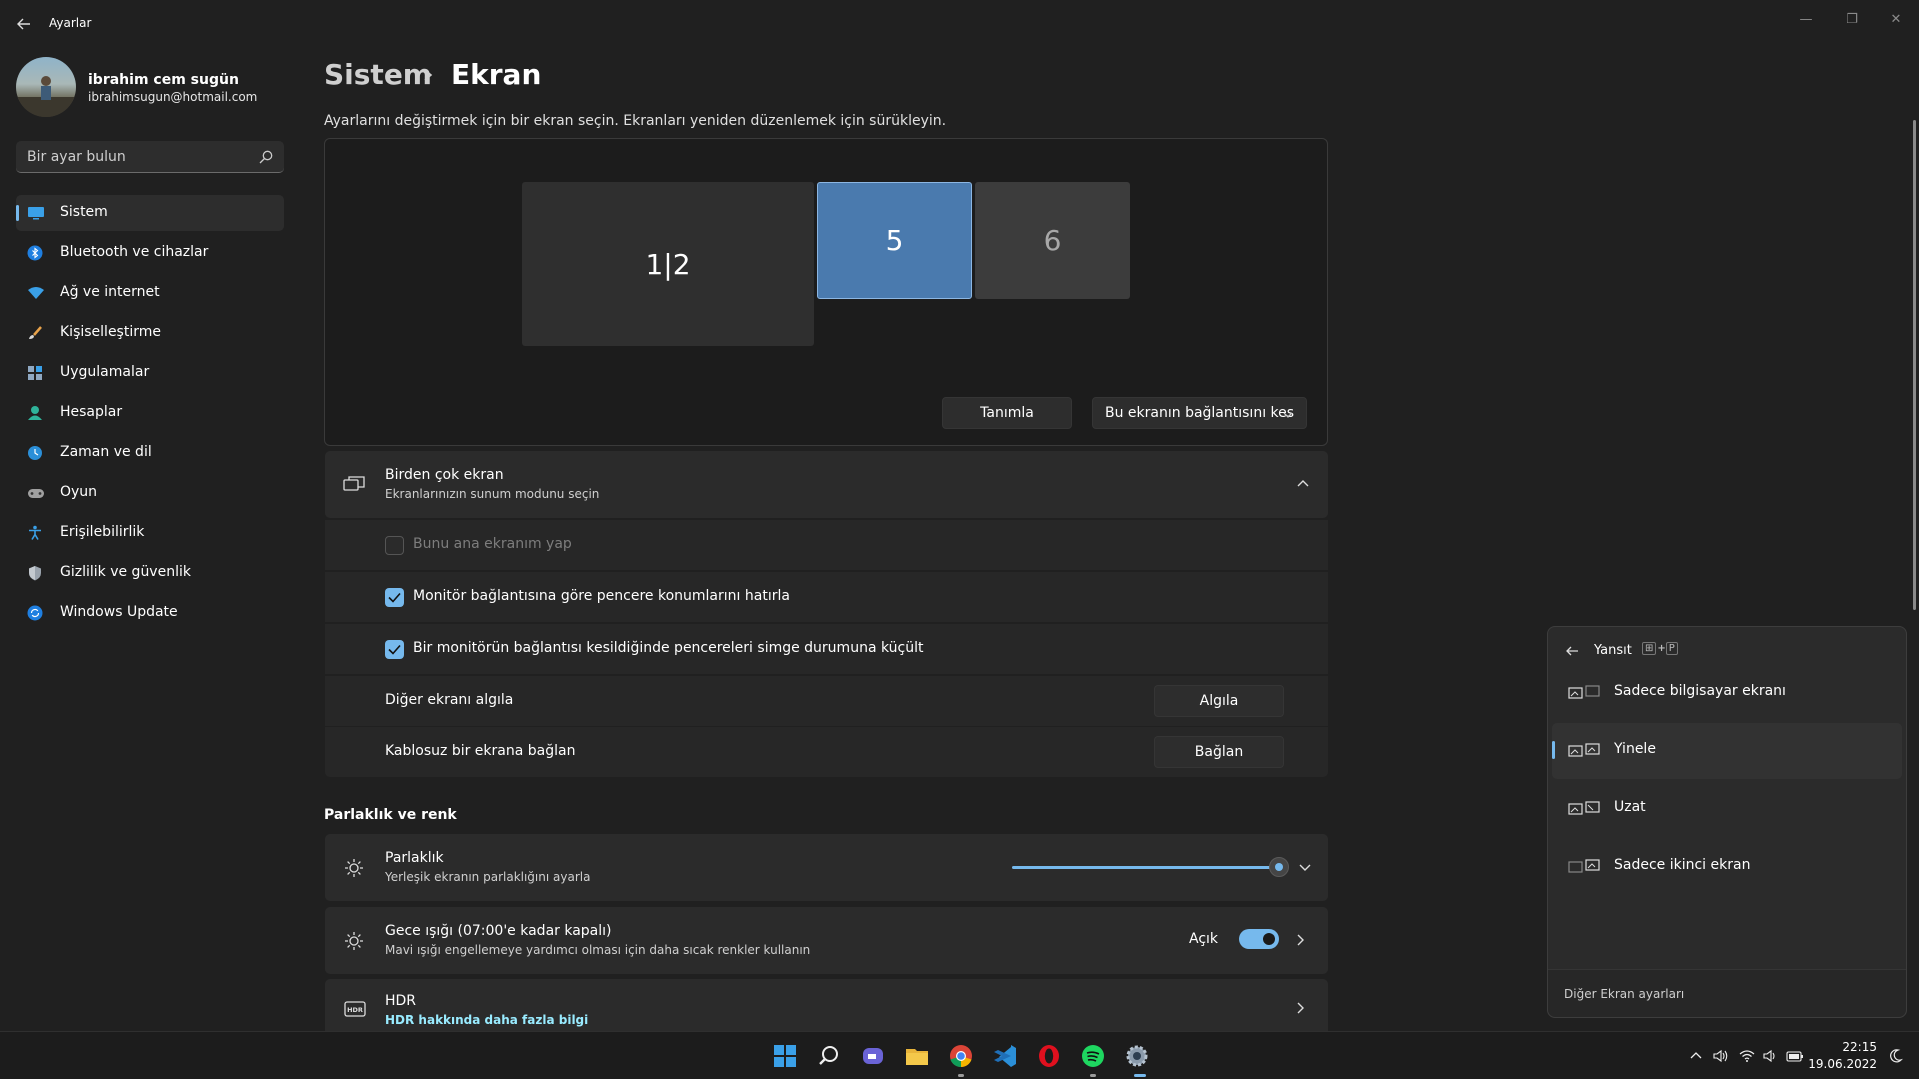  I want to click on apps-icon, so click(35, 373).